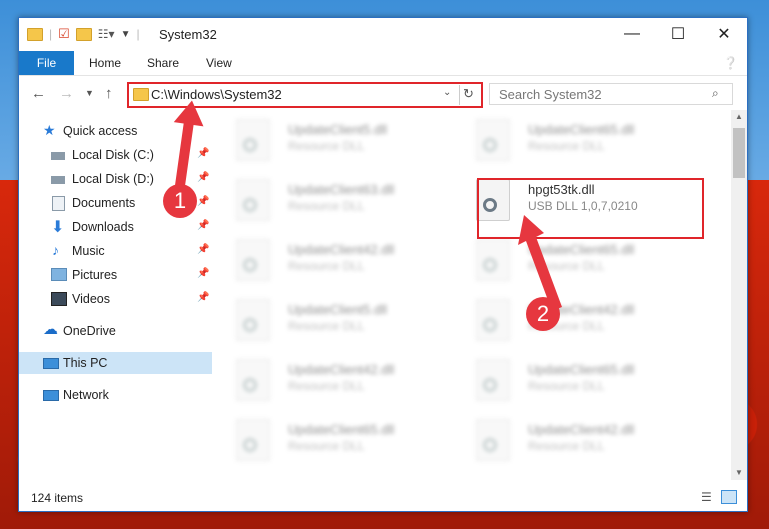 The height and width of the screenshot is (529, 769). Describe the element at coordinates (678, 34) in the screenshot. I see `maximize-button: ☐` at that location.